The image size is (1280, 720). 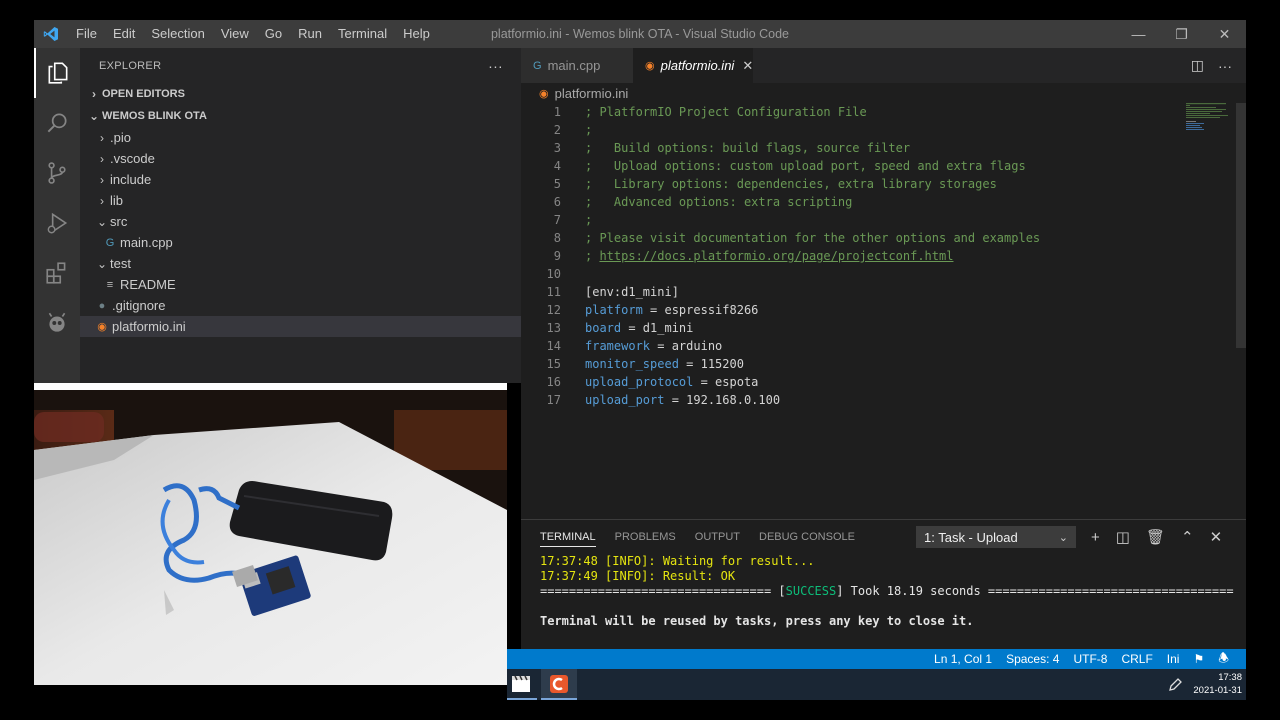 What do you see at coordinates (697, 65) in the screenshot?
I see `tab-label: platformio.ini` at bounding box center [697, 65].